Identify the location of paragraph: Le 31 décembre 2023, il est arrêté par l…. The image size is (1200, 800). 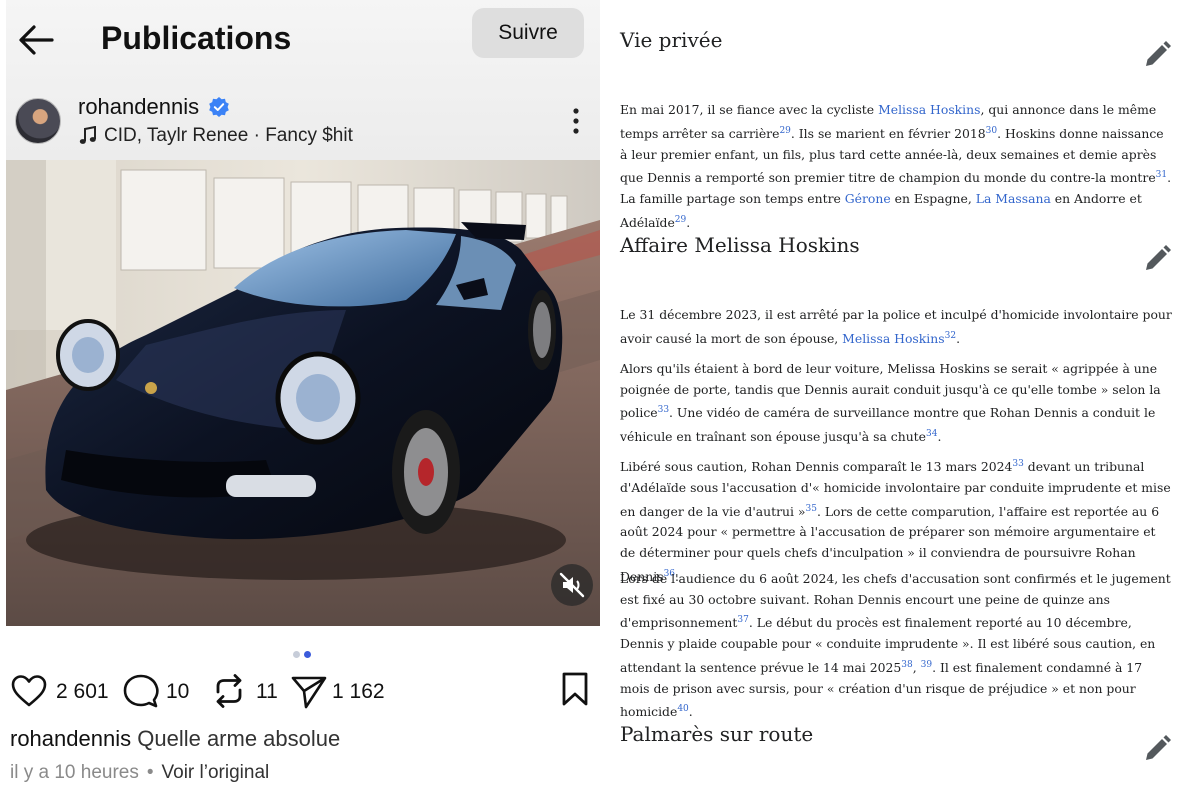
(896, 327).